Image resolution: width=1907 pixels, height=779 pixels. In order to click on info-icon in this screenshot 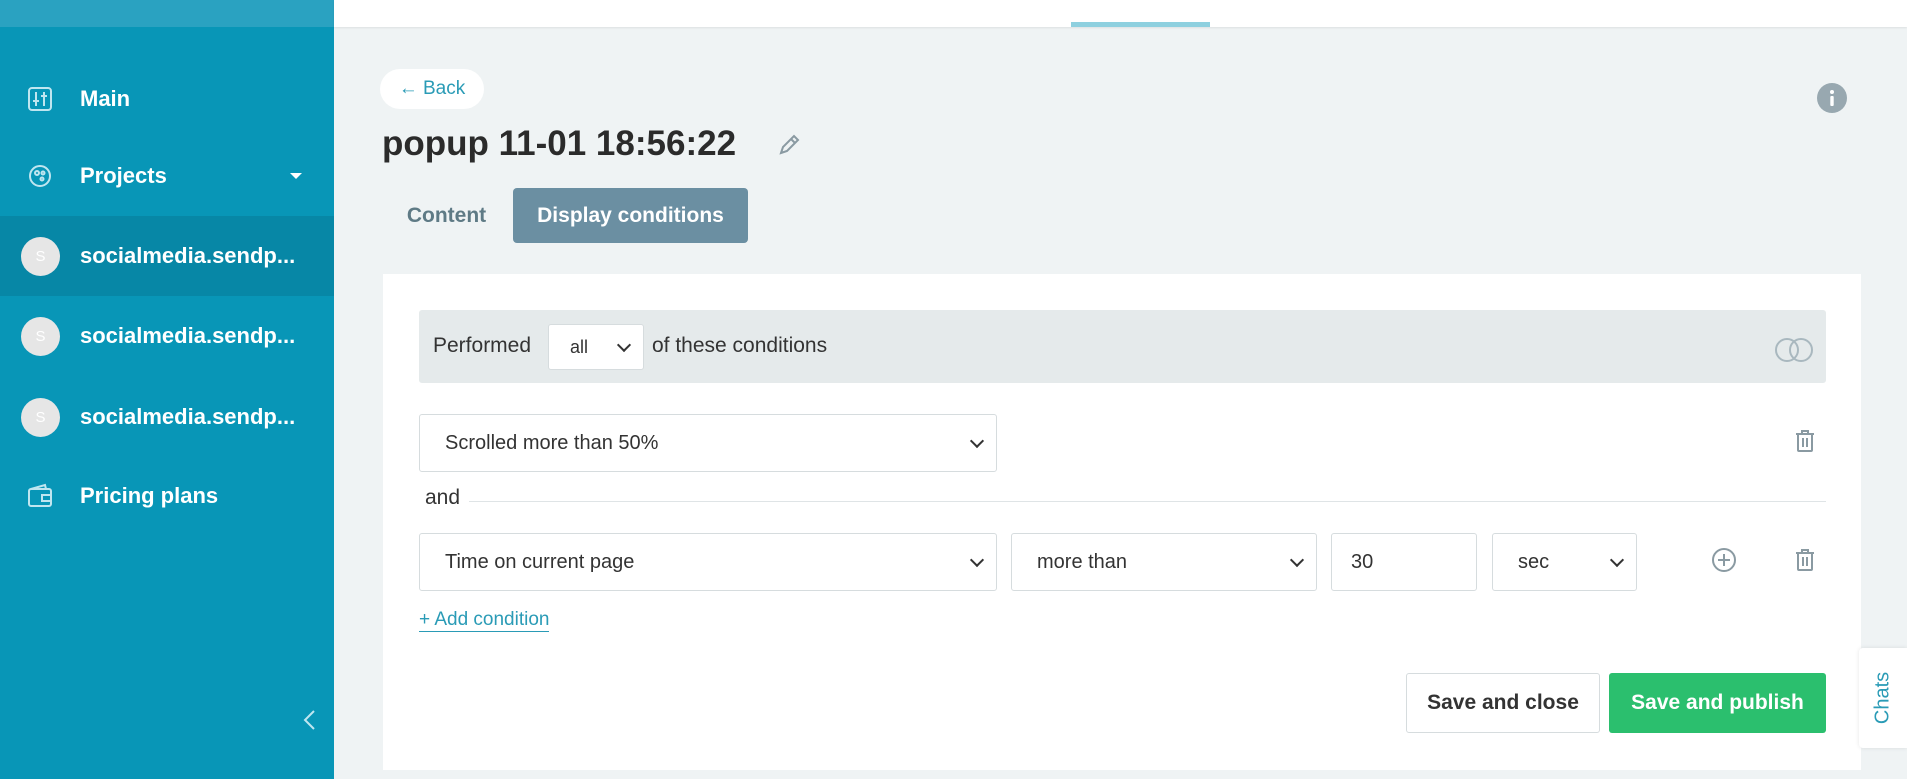, I will do `click(1832, 98)`.